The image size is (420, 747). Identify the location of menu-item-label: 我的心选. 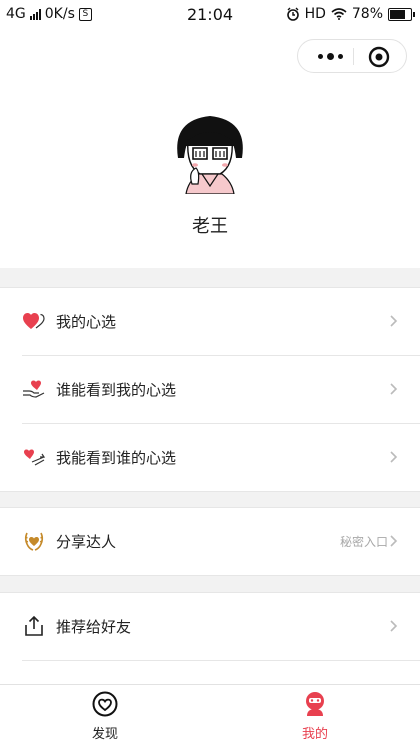
(86, 322).